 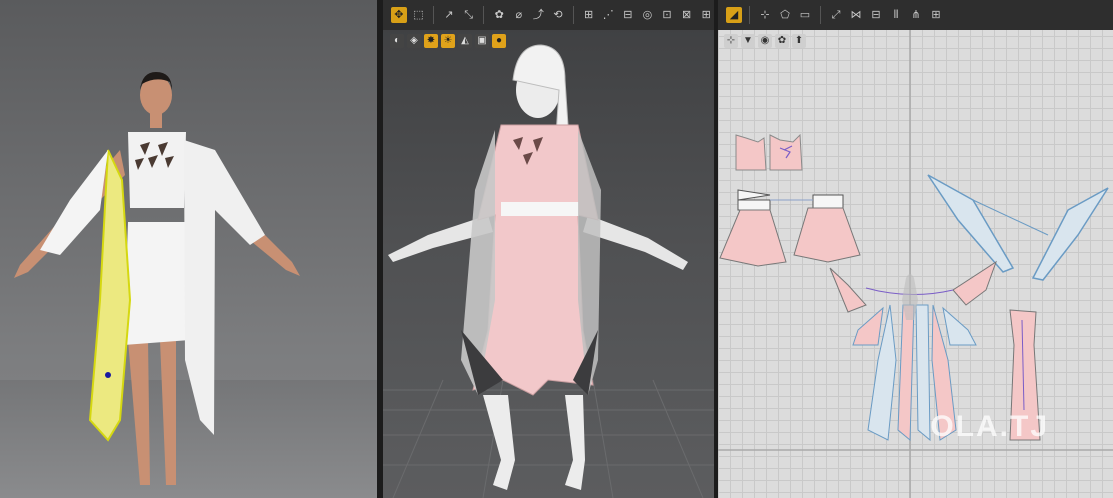 I want to click on arrange-icon: ⊡, so click(x=667, y=15).